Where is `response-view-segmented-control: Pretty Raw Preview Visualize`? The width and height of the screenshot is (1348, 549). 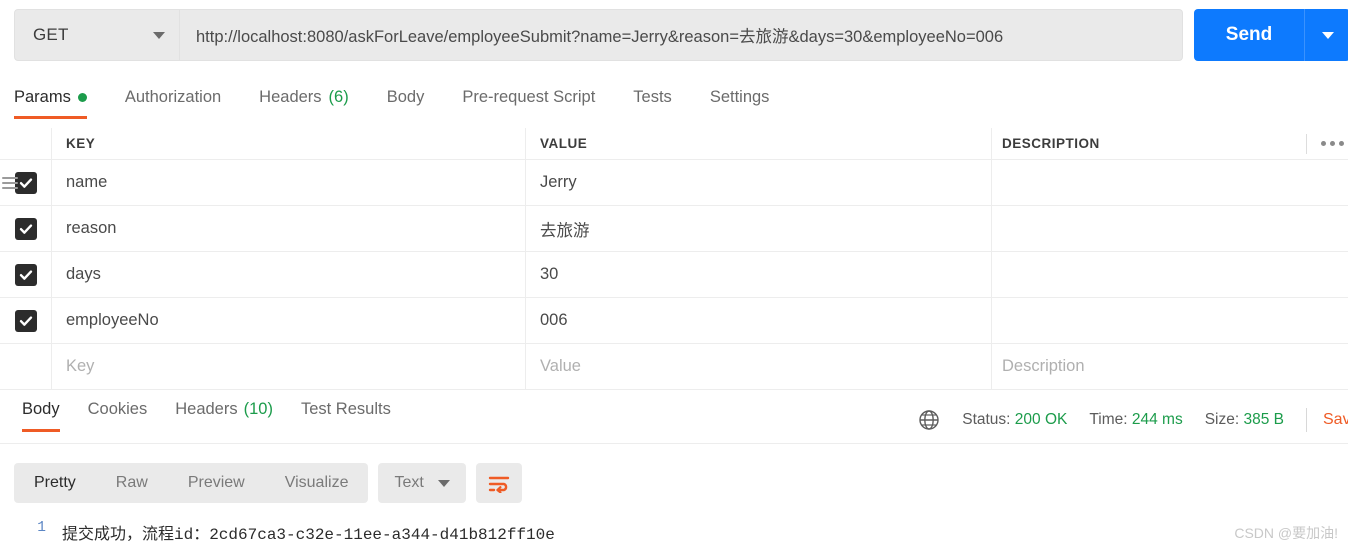
response-view-segmented-control: Pretty Raw Preview Visualize is located at coordinates (191, 483).